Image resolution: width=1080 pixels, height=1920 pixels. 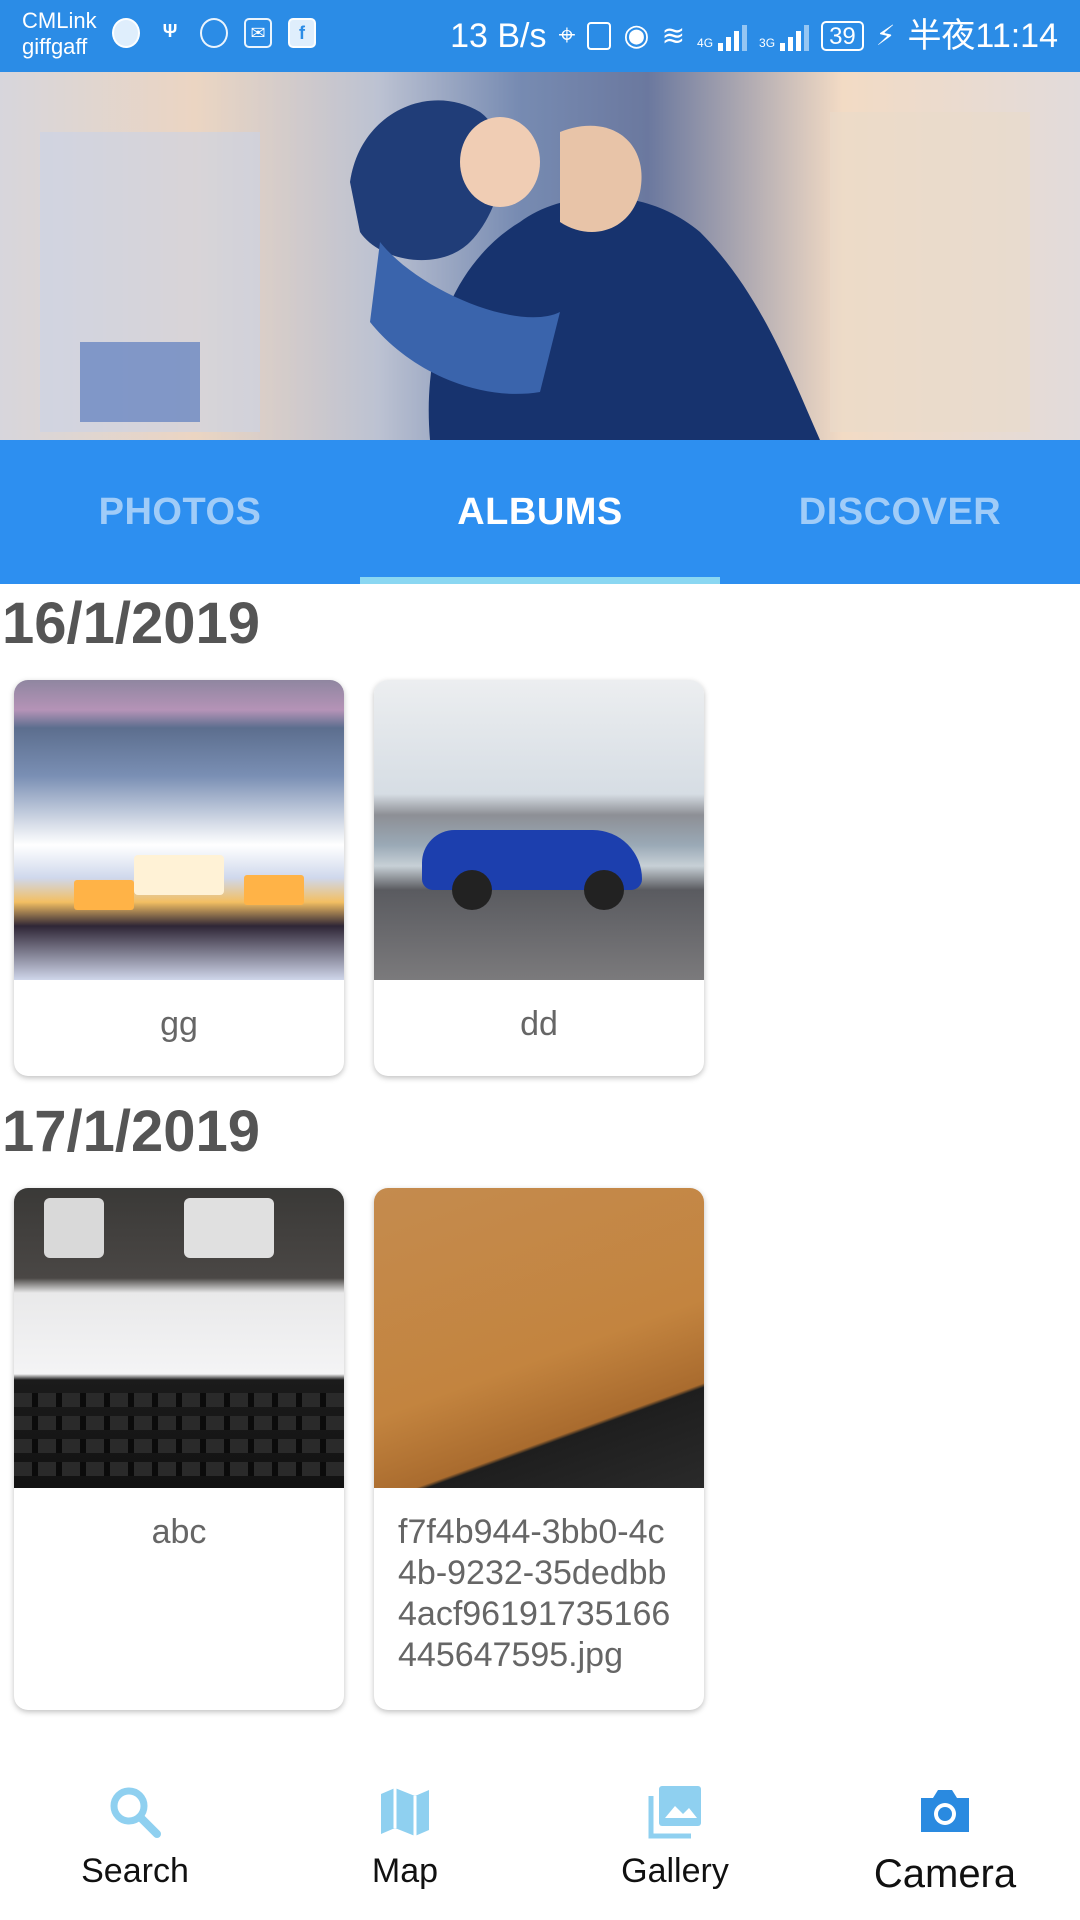 What do you see at coordinates (302, 33) in the screenshot?
I see `facebook-icon: f` at bounding box center [302, 33].